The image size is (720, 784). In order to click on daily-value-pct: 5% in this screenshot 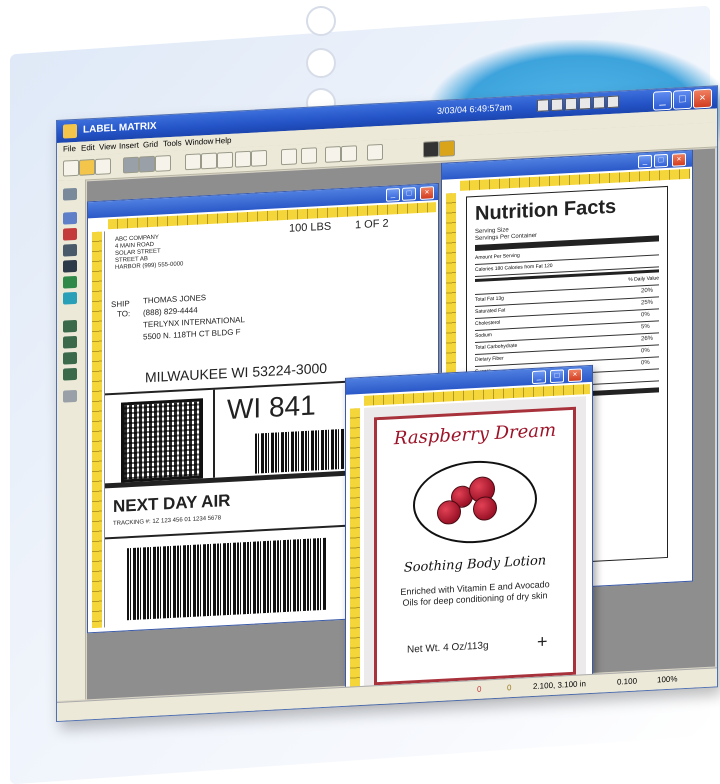, I will do `click(645, 327)`.